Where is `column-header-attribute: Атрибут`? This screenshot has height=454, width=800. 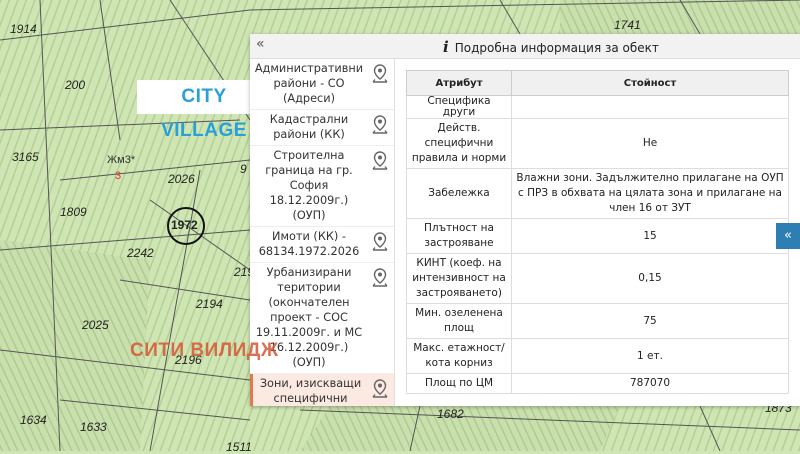 column-header-attribute: Атрибут is located at coordinates (459, 83).